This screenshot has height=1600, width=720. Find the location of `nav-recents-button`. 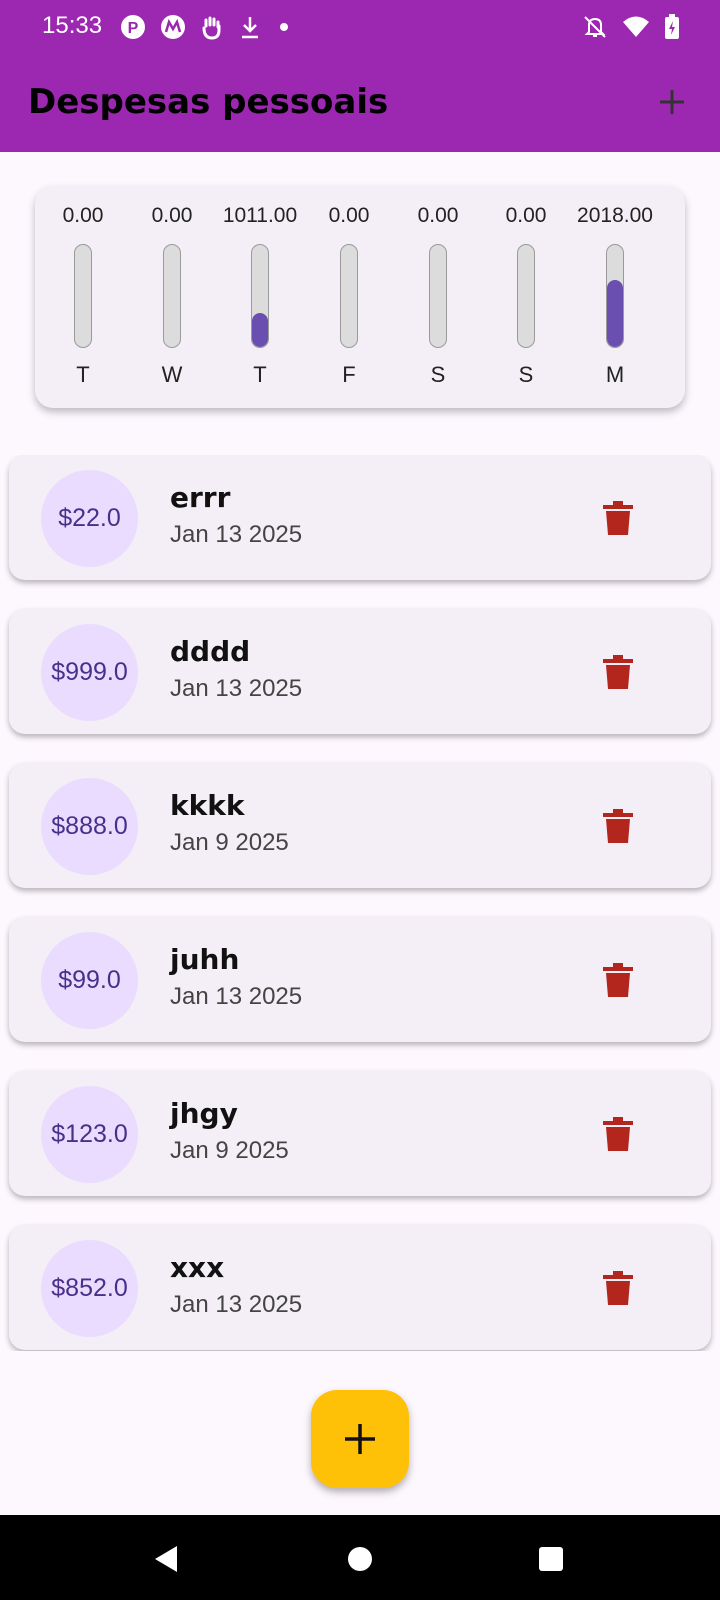

nav-recents-button is located at coordinates (551, 1559).